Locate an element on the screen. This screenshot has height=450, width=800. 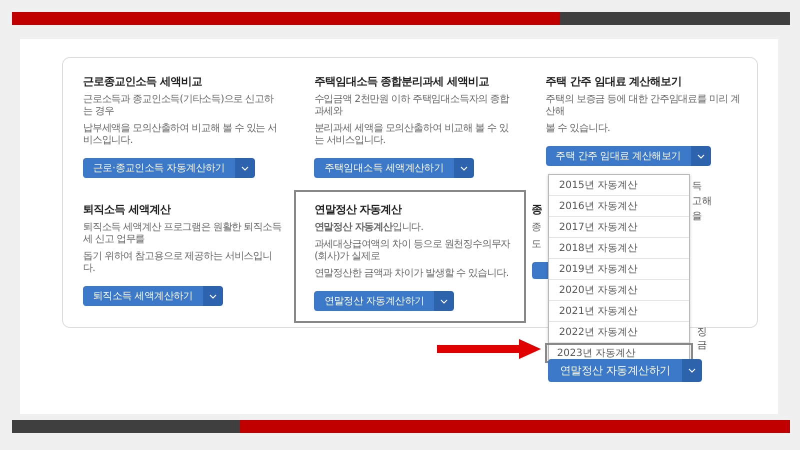
card-description: 돕기 위하여 참고용으로 제공하는 서비스입니다. is located at coordinates (178, 263).